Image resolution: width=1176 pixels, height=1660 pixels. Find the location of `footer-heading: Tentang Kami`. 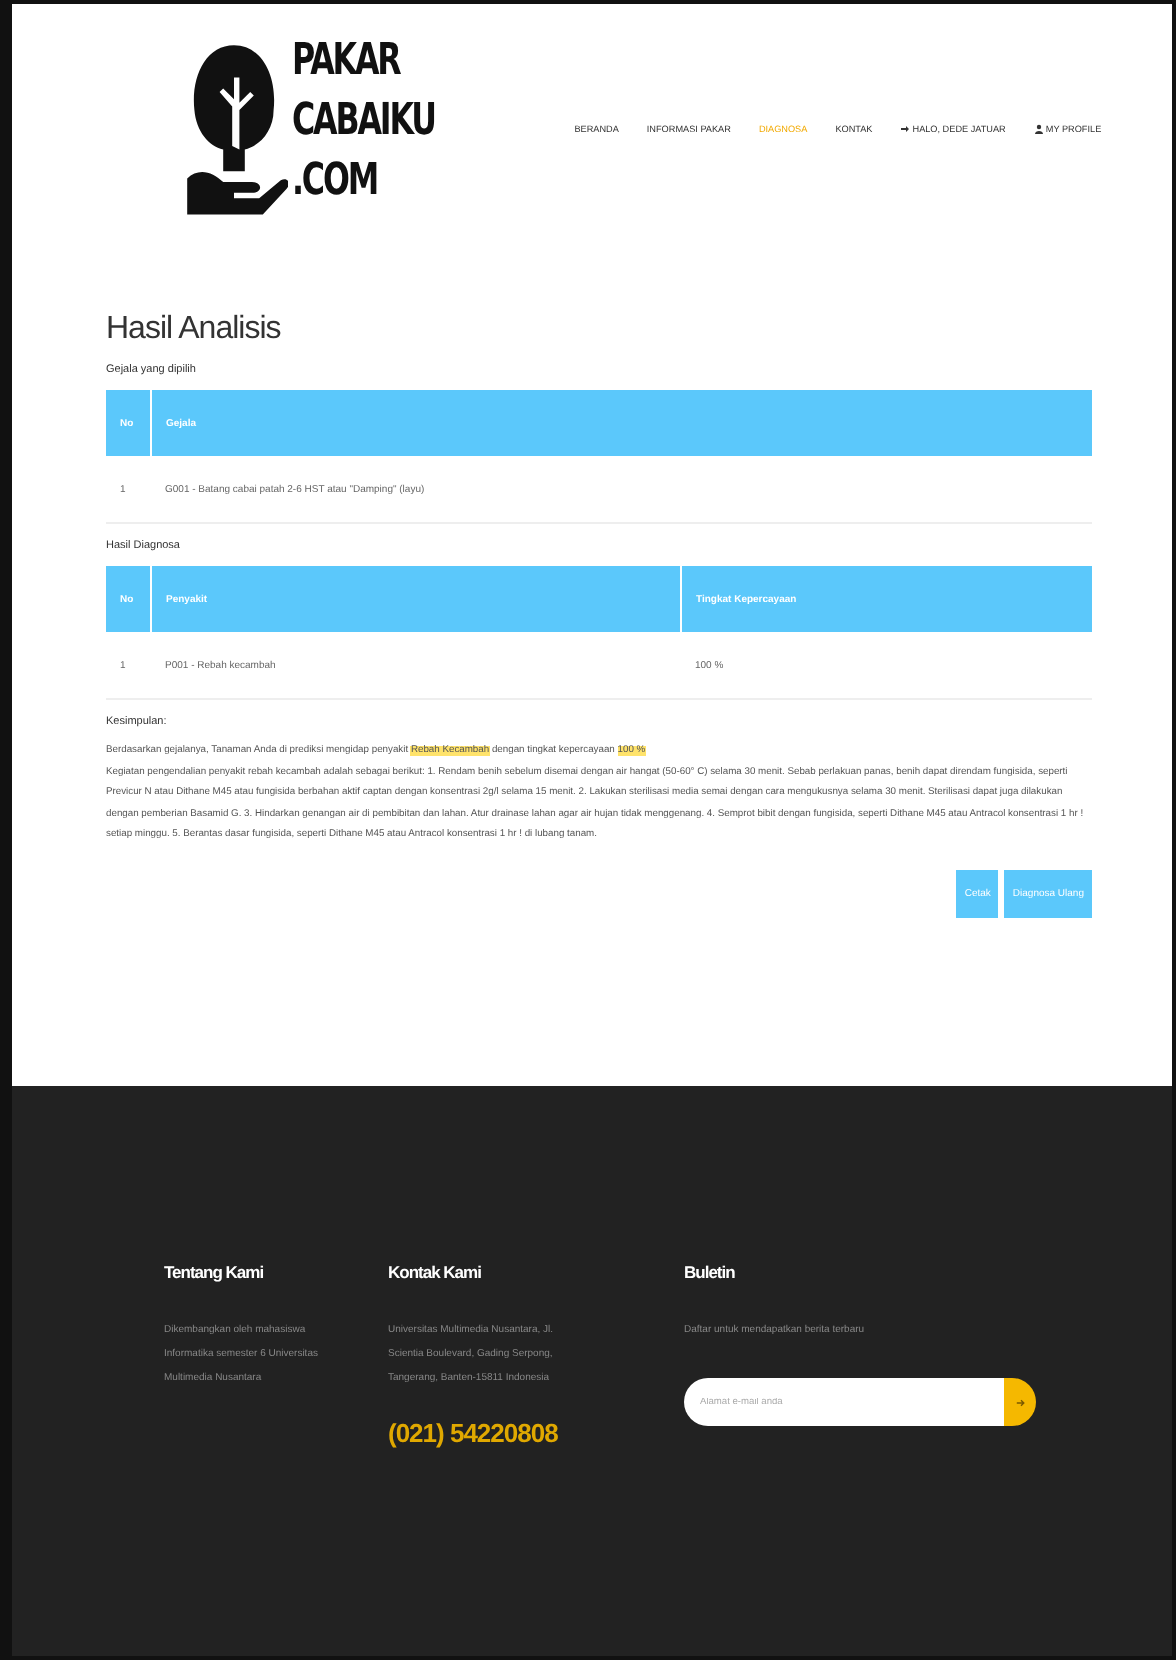

footer-heading: Tentang Kami is located at coordinates (215, 1272).